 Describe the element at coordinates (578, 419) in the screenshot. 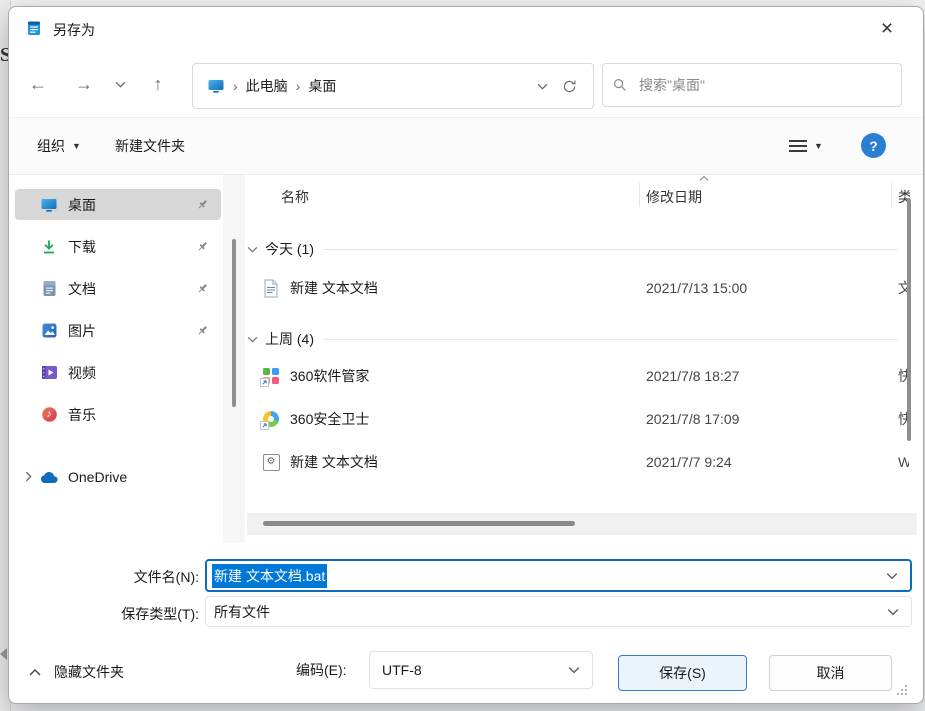

I see `file-row: 360安全卫士 2021/7/8 17:09 快` at that location.